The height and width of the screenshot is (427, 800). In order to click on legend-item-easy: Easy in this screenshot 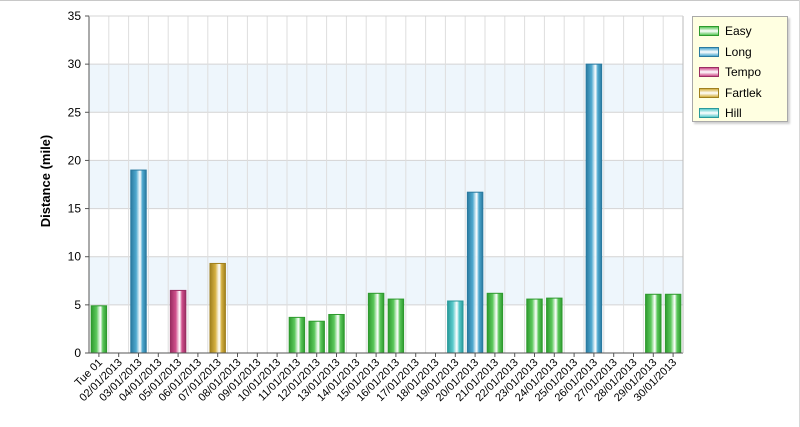, I will do `click(740, 31)`.